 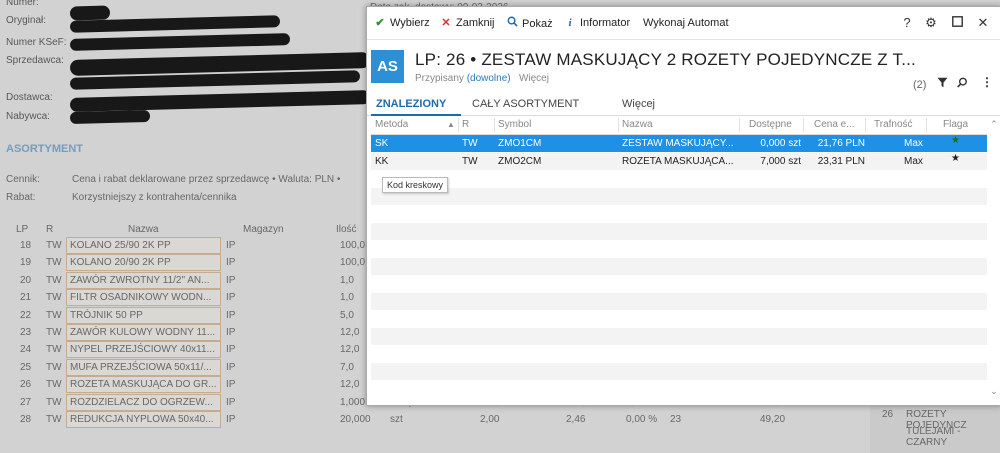 What do you see at coordinates (931, 23) in the screenshot?
I see `gear-icon: ⚙` at bounding box center [931, 23].